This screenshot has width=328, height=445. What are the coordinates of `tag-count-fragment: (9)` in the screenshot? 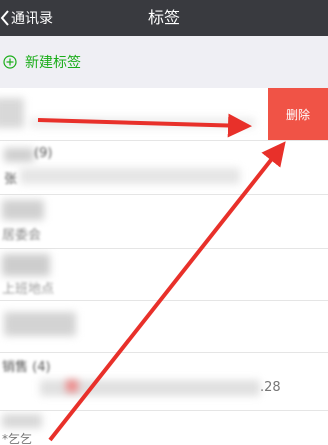 It's located at (43, 153).